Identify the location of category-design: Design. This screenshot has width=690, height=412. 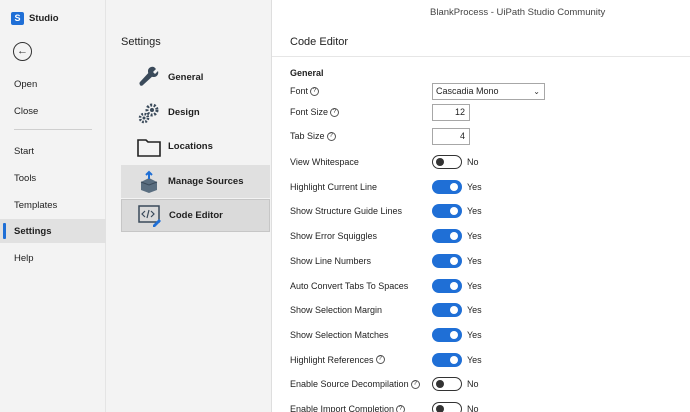
(195, 112).